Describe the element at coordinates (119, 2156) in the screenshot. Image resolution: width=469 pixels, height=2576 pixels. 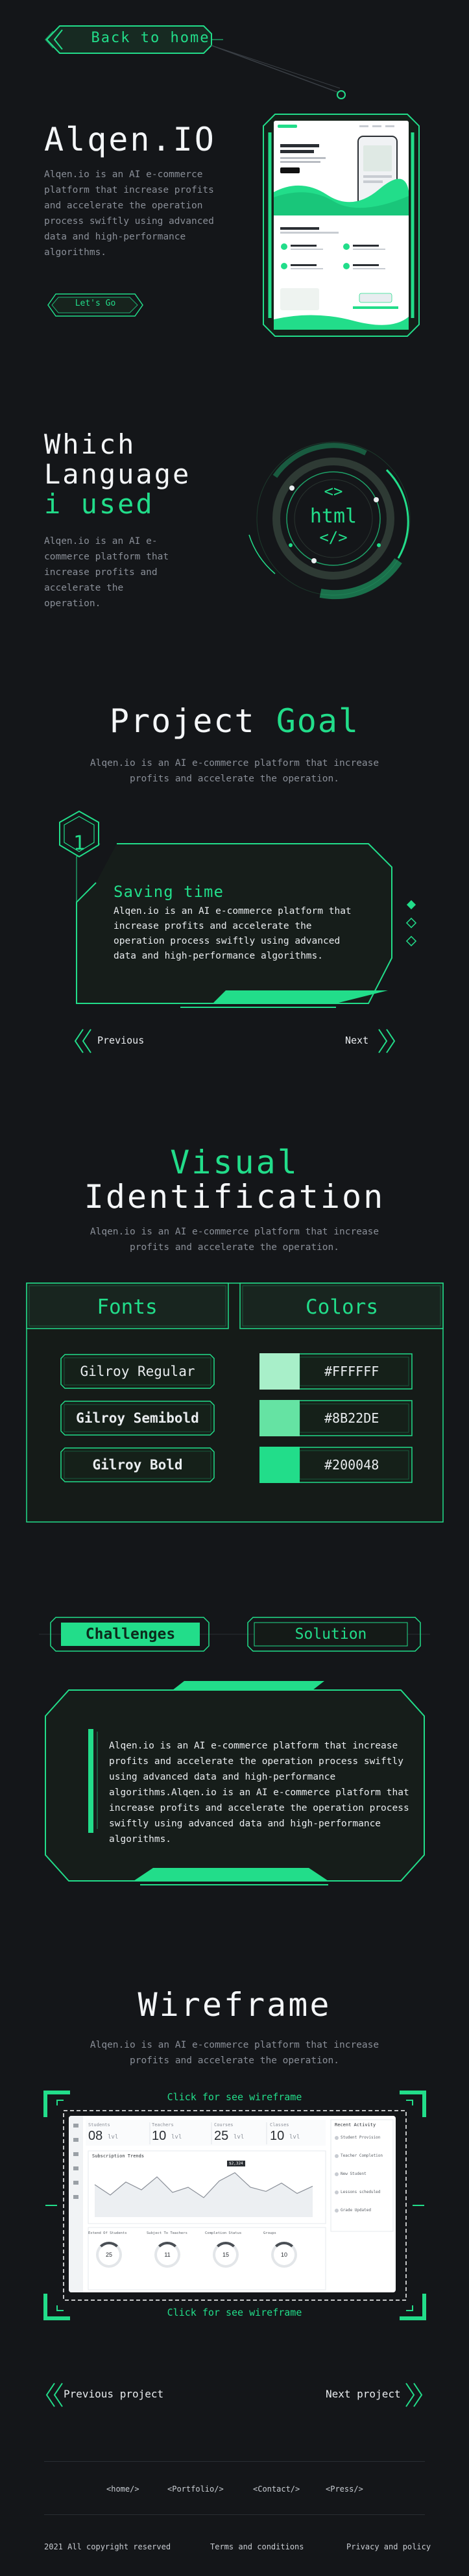
I see `chart-title: Subscription Trends` at that location.